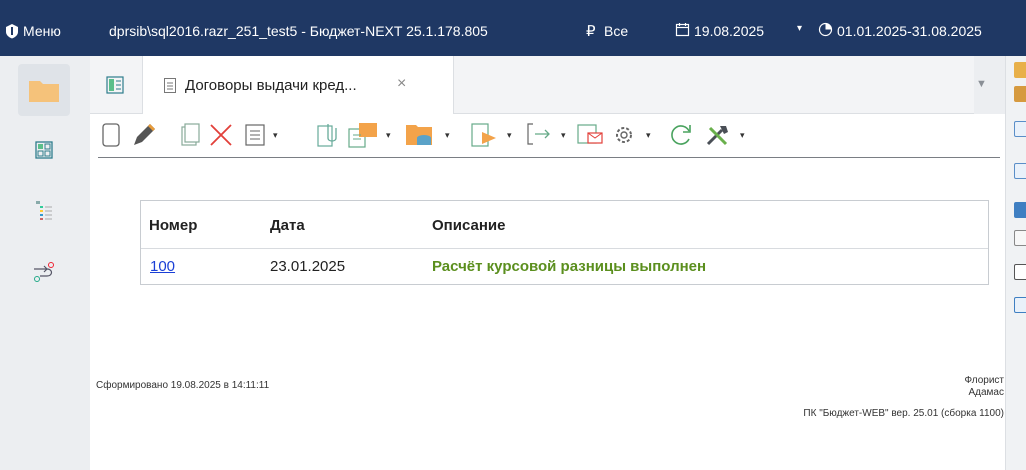 Image resolution: width=1026 pixels, height=470 pixels. I want to click on settings-button, so click(624, 135).